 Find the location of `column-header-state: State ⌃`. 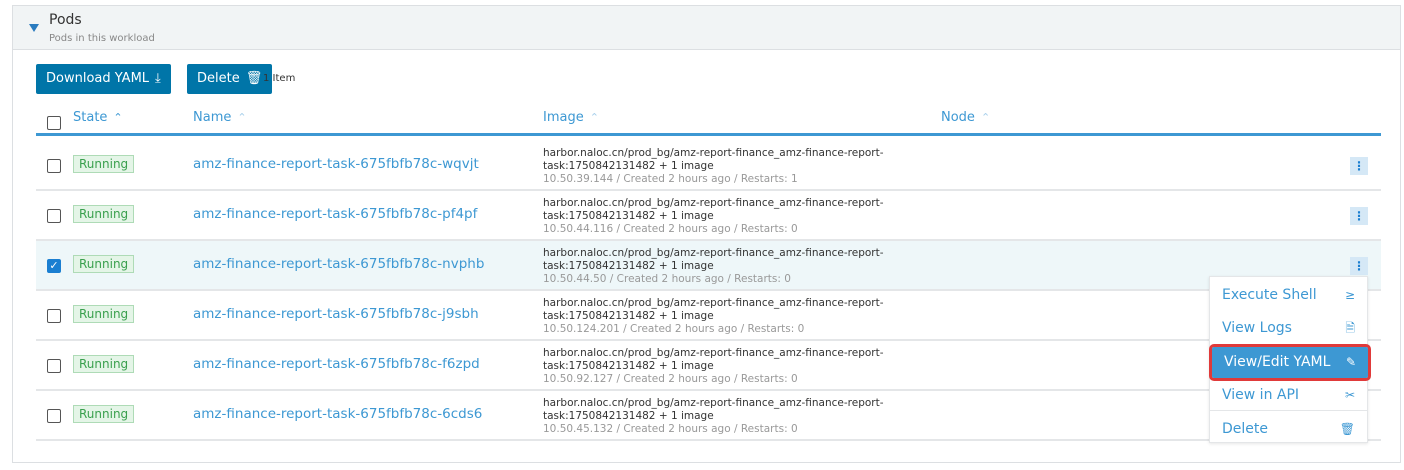

column-header-state: State ⌃ is located at coordinates (98, 117).